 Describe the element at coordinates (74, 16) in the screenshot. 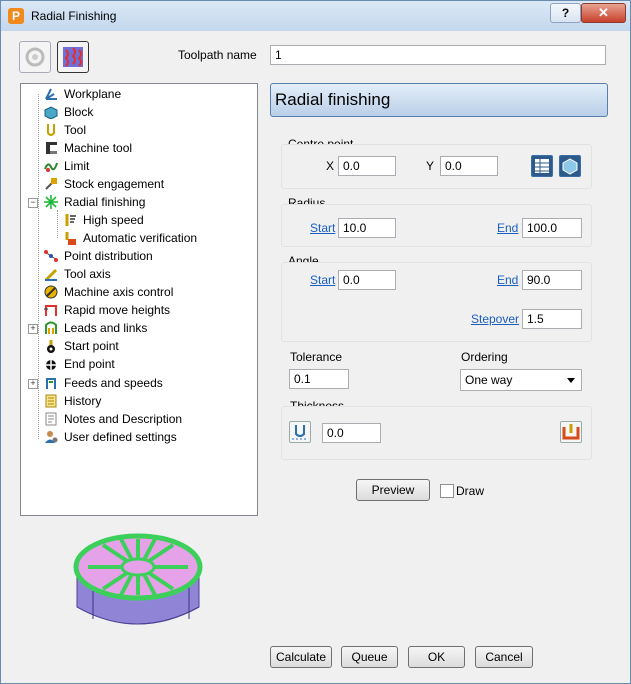

I see `window-title: Radial Finishing` at that location.